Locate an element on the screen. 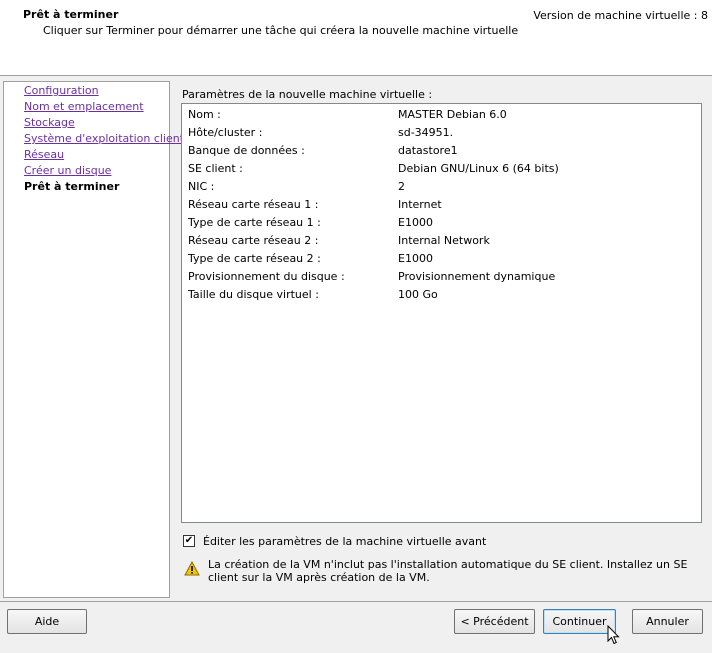 The image size is (712, 653). footer-divider is located at coordinates (356, 601).